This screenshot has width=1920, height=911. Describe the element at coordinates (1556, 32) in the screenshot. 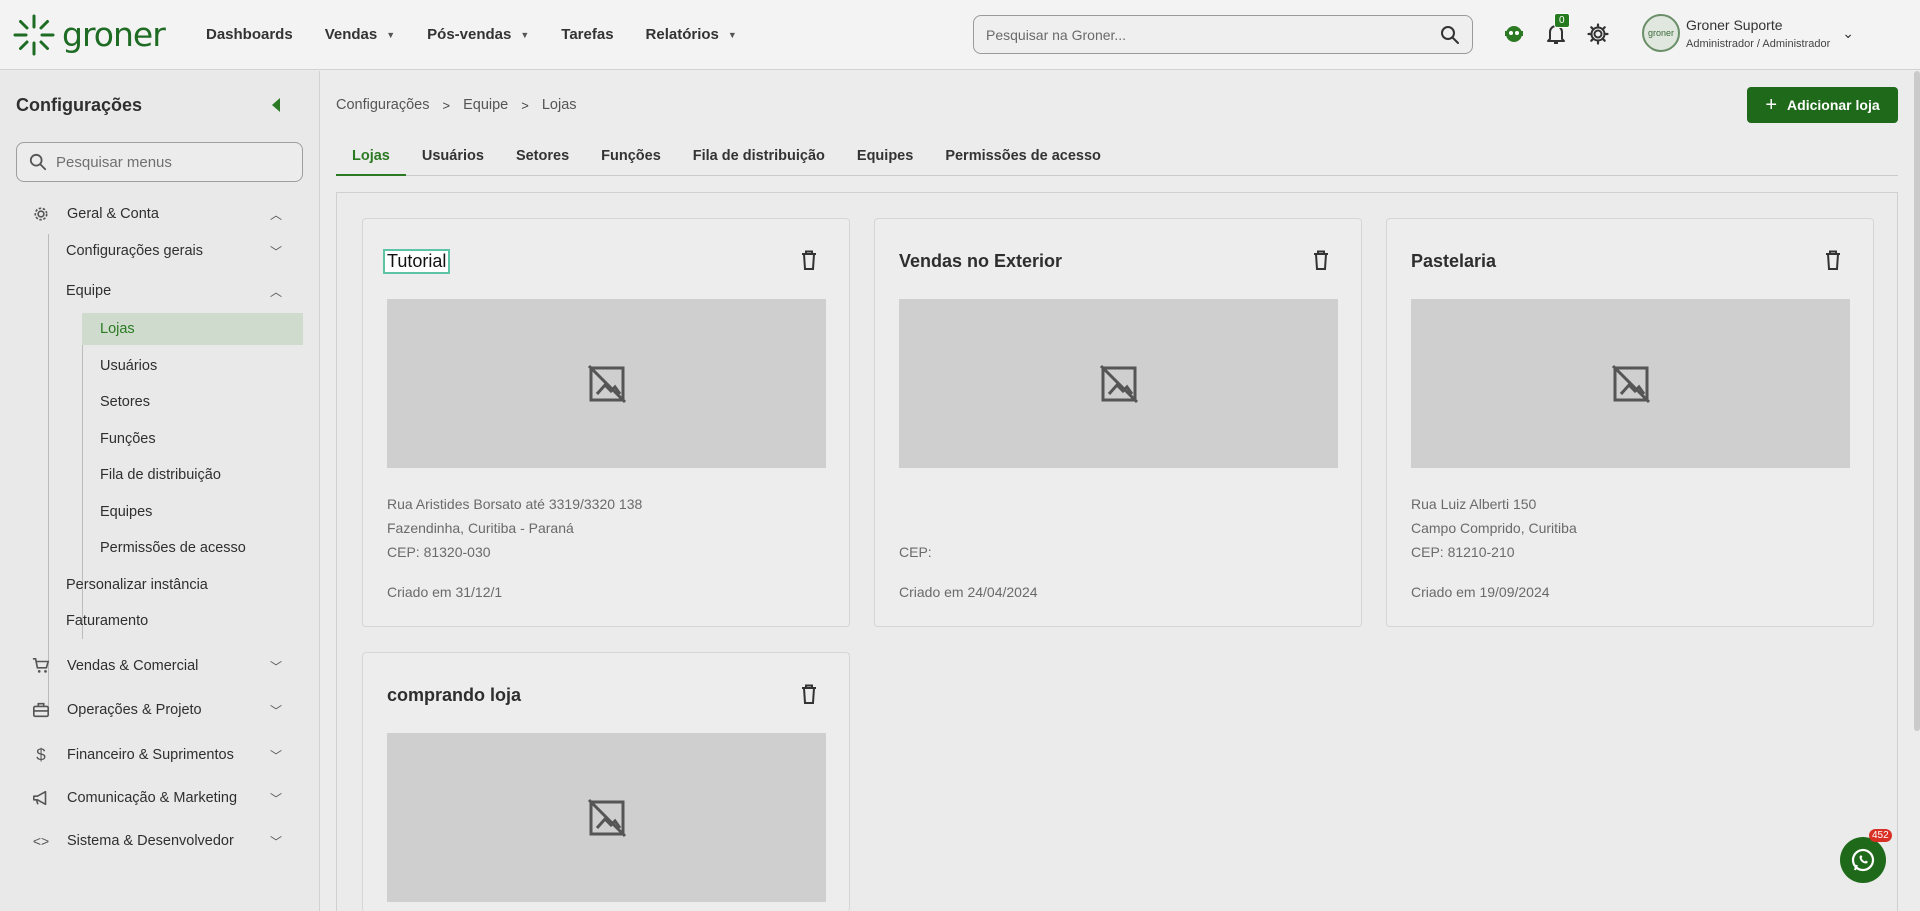

I see `notifications-button: 0` at that location.